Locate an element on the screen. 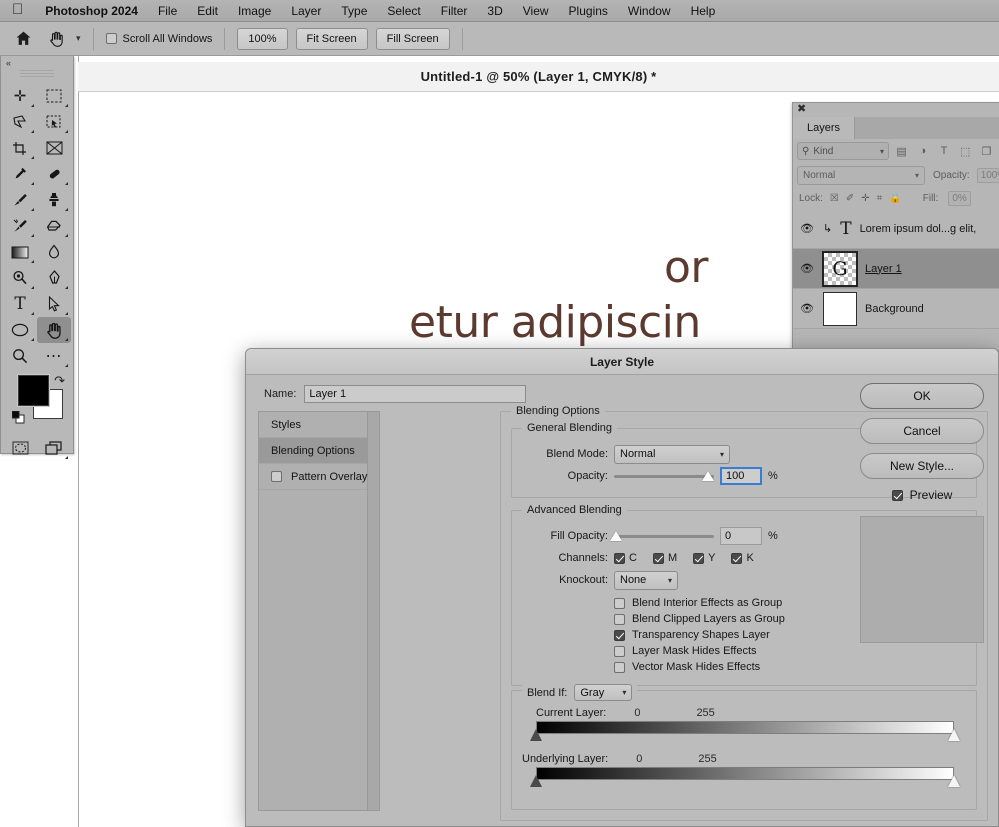  current-layer-ramp is located at coordinates (745, 727).